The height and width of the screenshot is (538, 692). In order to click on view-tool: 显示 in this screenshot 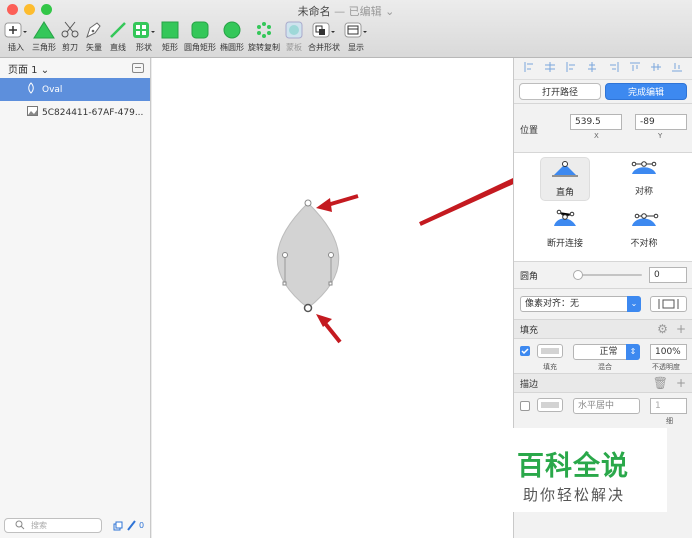, I will do `click(356, 38)`.